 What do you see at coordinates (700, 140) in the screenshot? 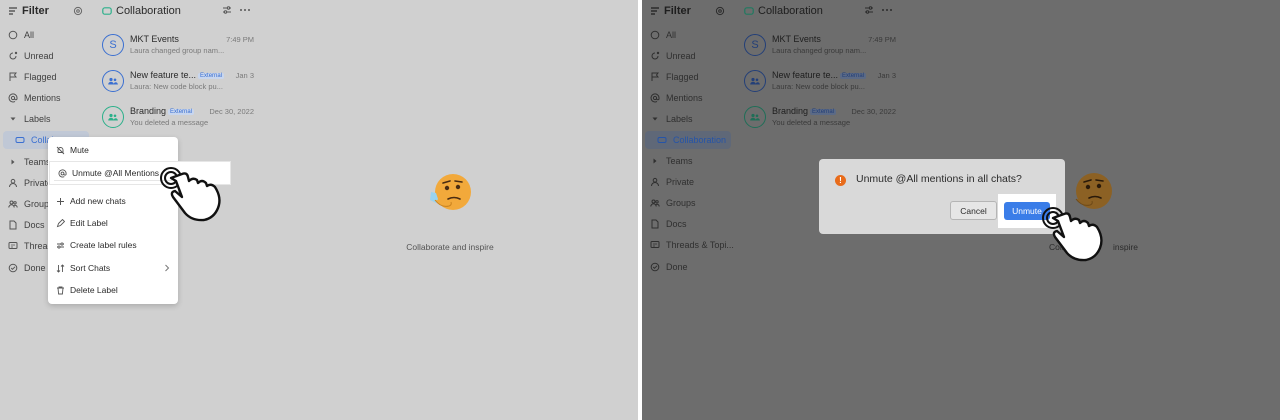
I see `filter-item-label: Collaboration` at bounding box center [700, 140].